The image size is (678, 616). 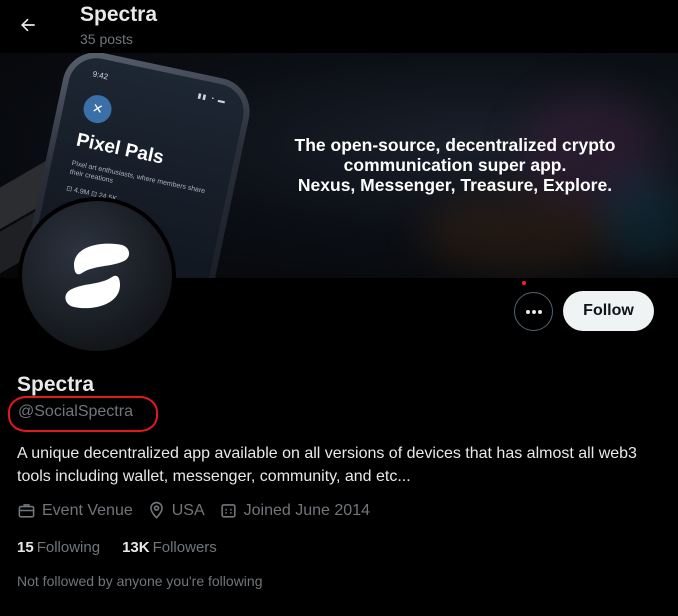 What do you see at coordinates (524, 283) in the screenshot?
I see `notification-dot` at bounding box center [524, 283].